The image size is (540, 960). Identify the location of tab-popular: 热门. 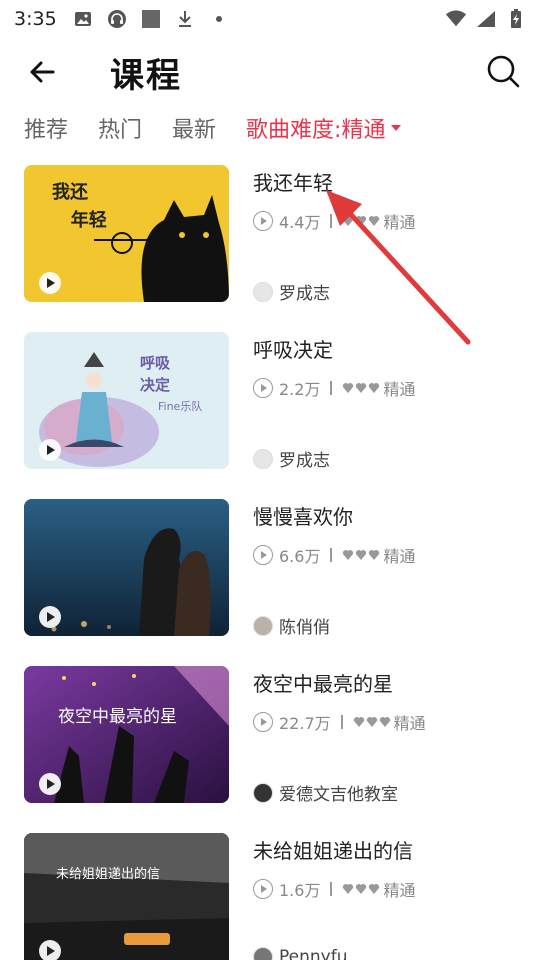
(120, 128).